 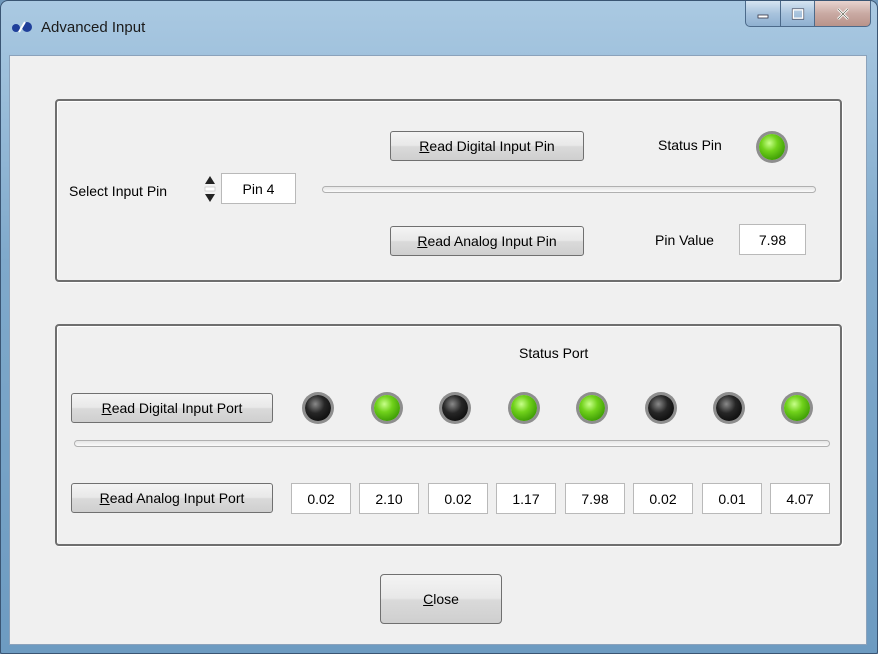 What do you see at coordinates (446, 599) in the screenshot?
I see `button-label: lose` at bounding box center [446, 599].